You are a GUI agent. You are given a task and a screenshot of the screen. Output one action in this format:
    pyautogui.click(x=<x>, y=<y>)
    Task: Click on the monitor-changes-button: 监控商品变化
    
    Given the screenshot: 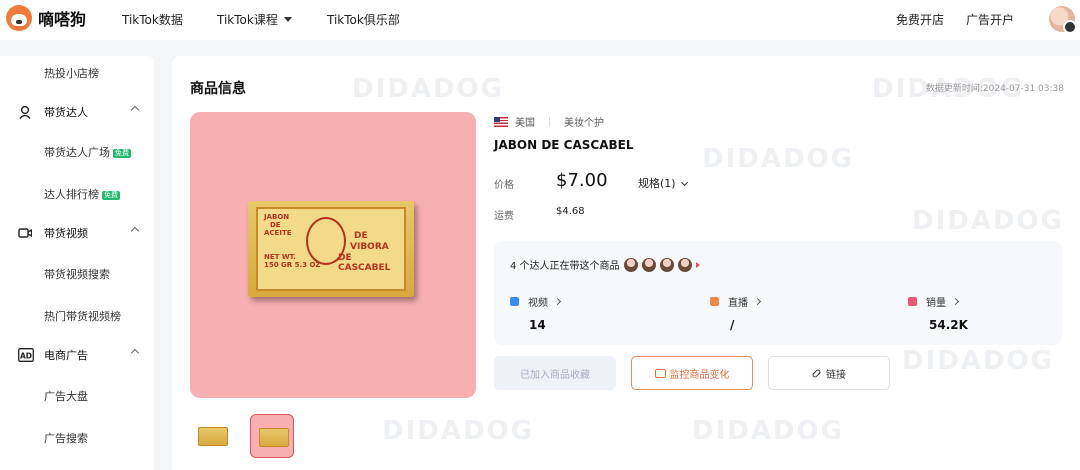 What is the action you would take?
    pyautogui.click(x=692, y=373)
    